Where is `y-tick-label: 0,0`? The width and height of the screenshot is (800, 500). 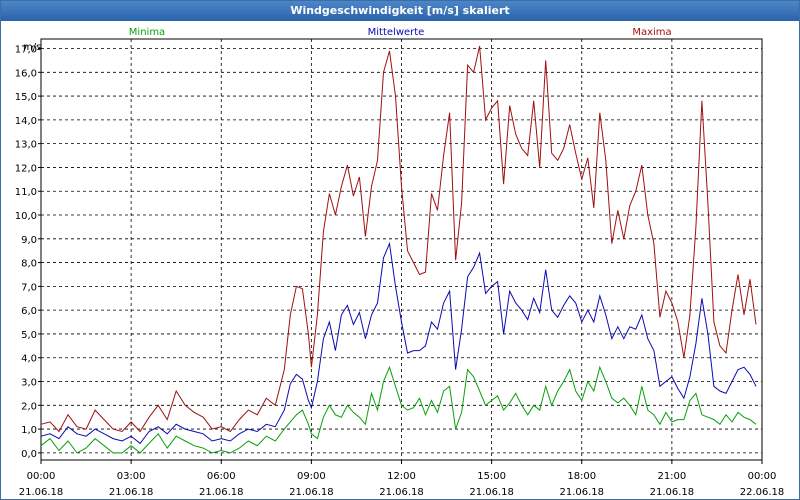 y-tick-label: 0,0 is located at coordinates (29, 454).